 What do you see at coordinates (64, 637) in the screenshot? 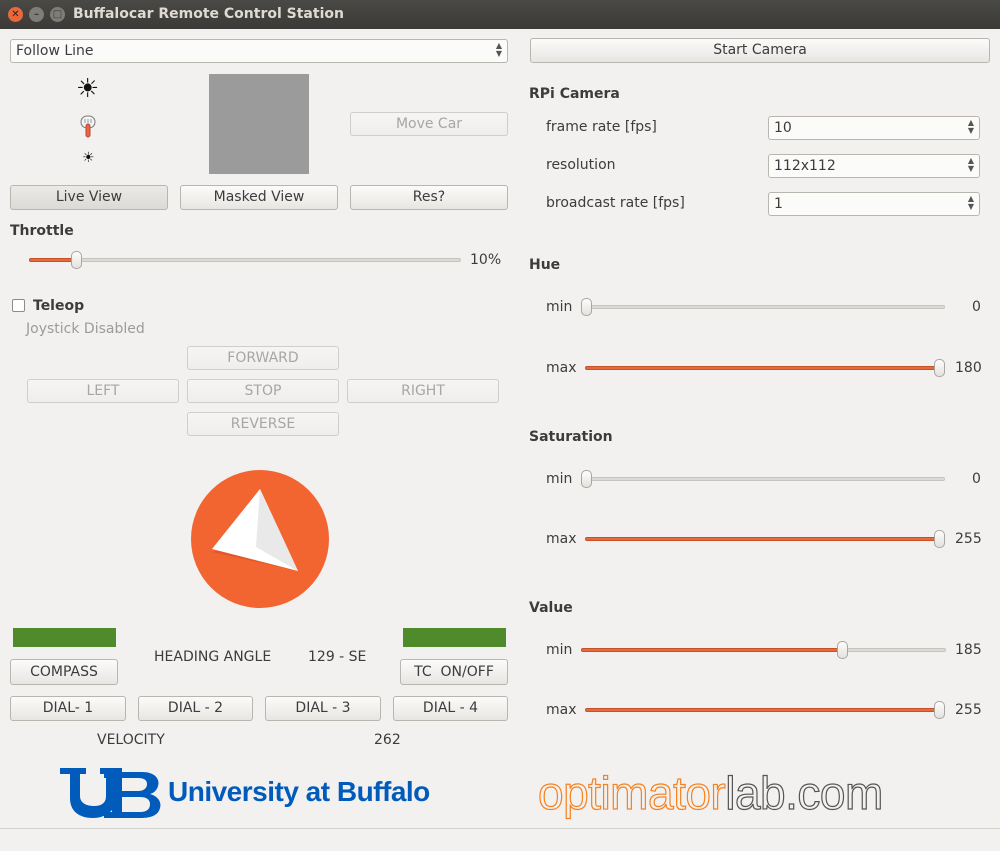
I see `compass-status-bar` at bounding box center [64, 637].